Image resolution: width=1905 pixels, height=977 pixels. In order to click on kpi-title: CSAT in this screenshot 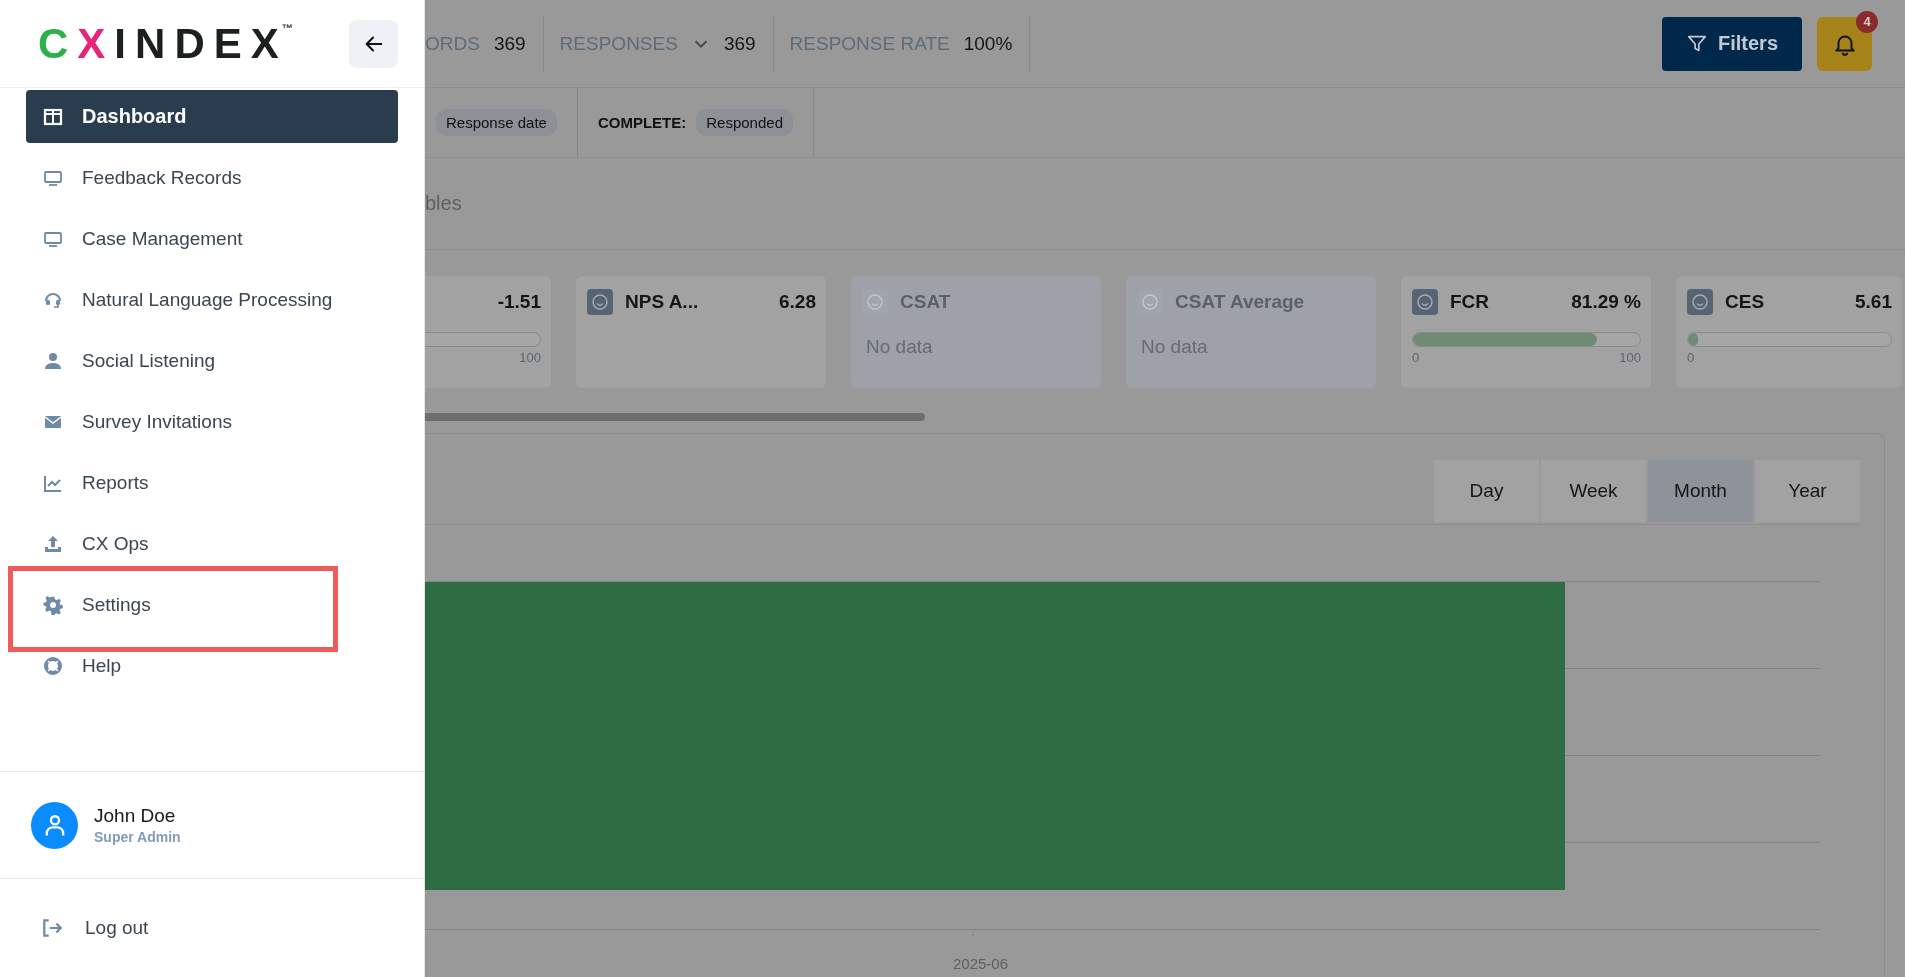, I will do `click(925, 302)`.